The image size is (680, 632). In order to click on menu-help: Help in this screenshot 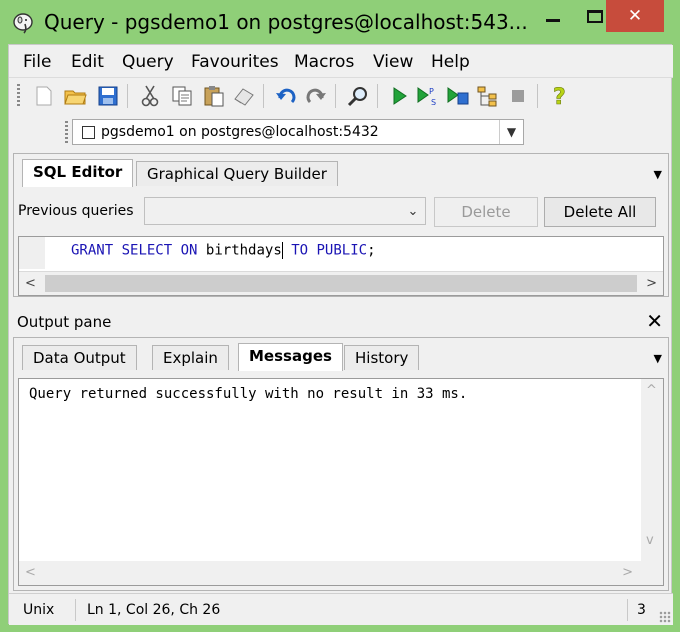, I will do `click(450, 62)`.